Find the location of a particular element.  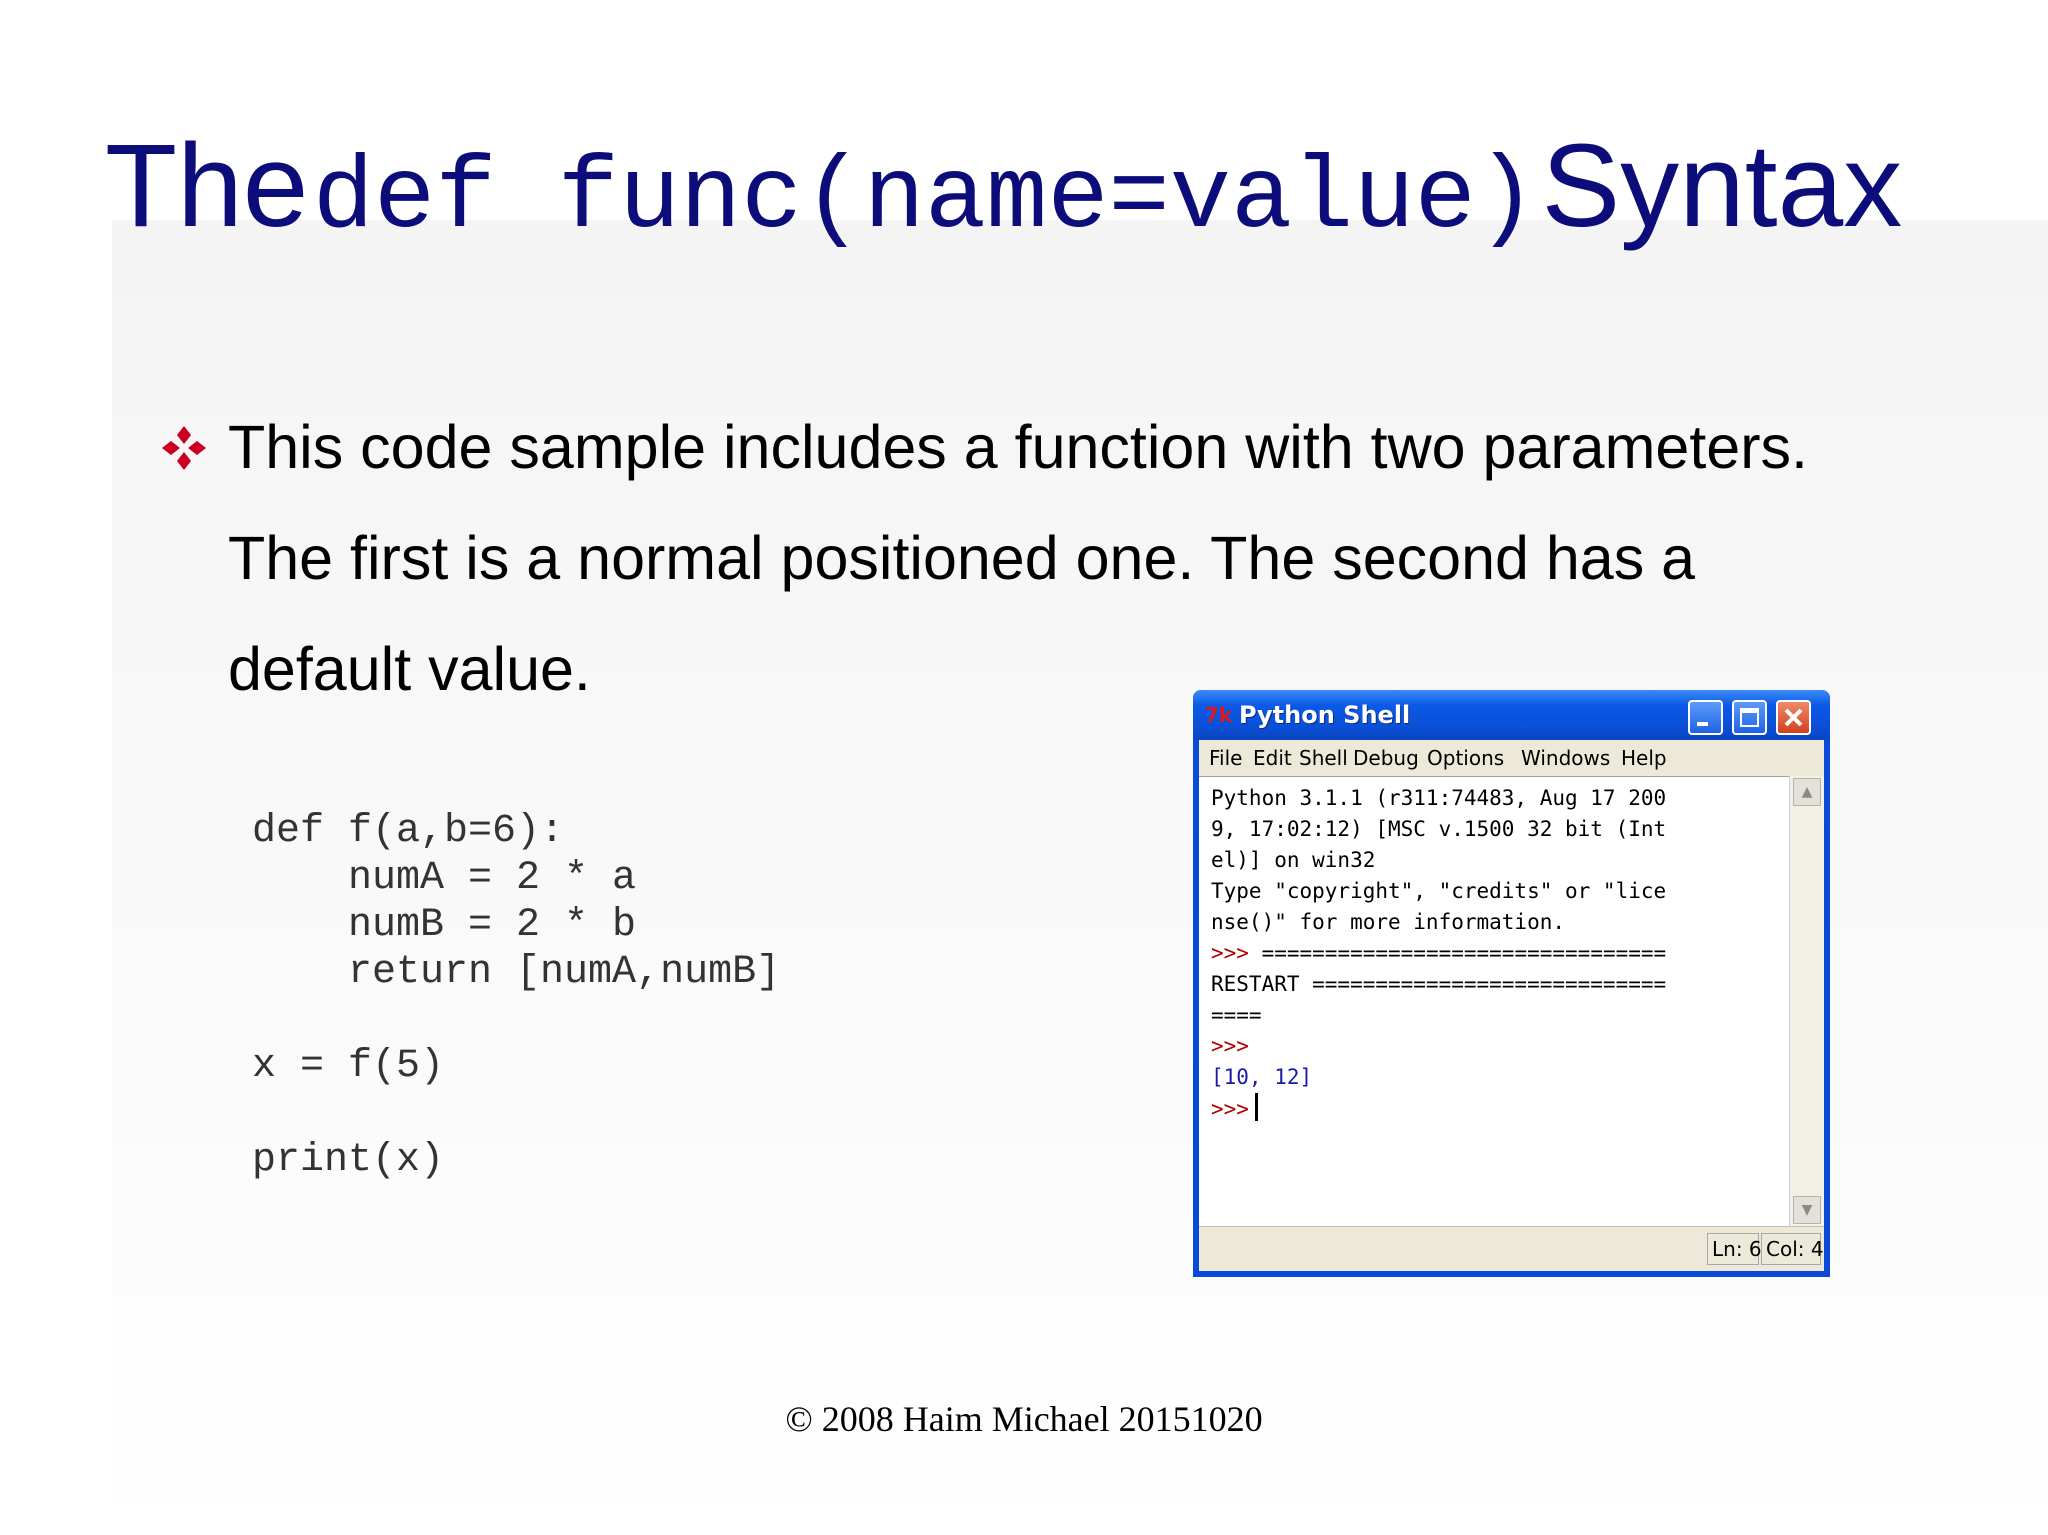

close-button is located at coordinates (1793, 717).